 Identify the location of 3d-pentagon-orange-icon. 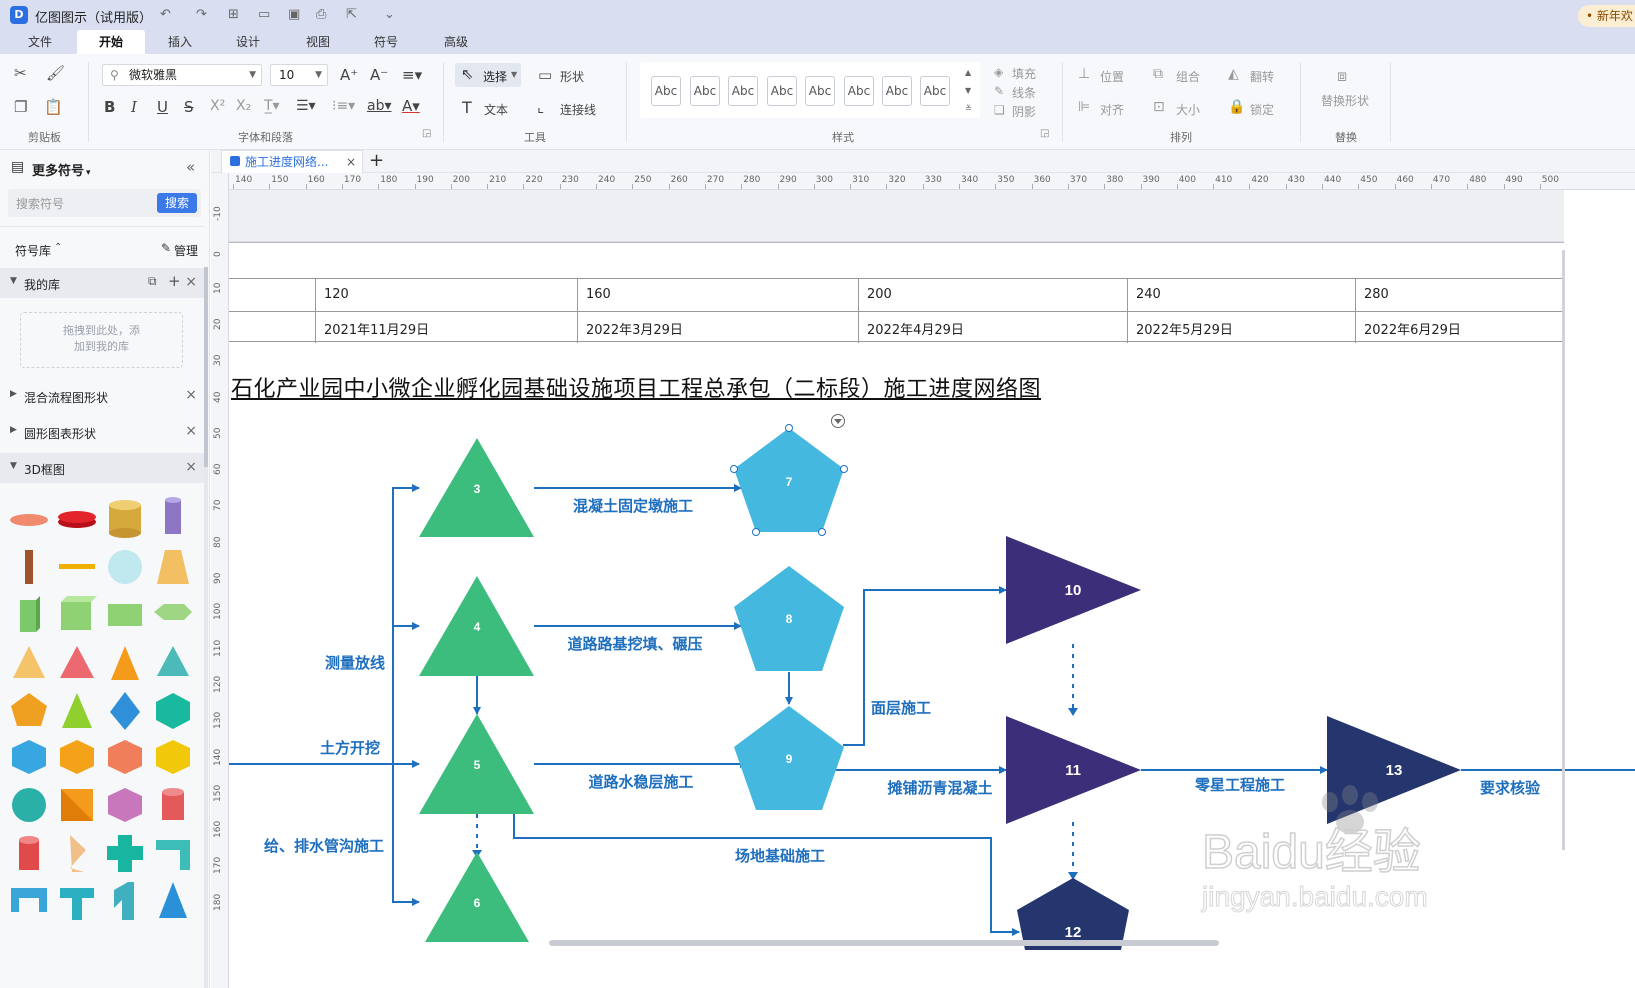
(29, 709).